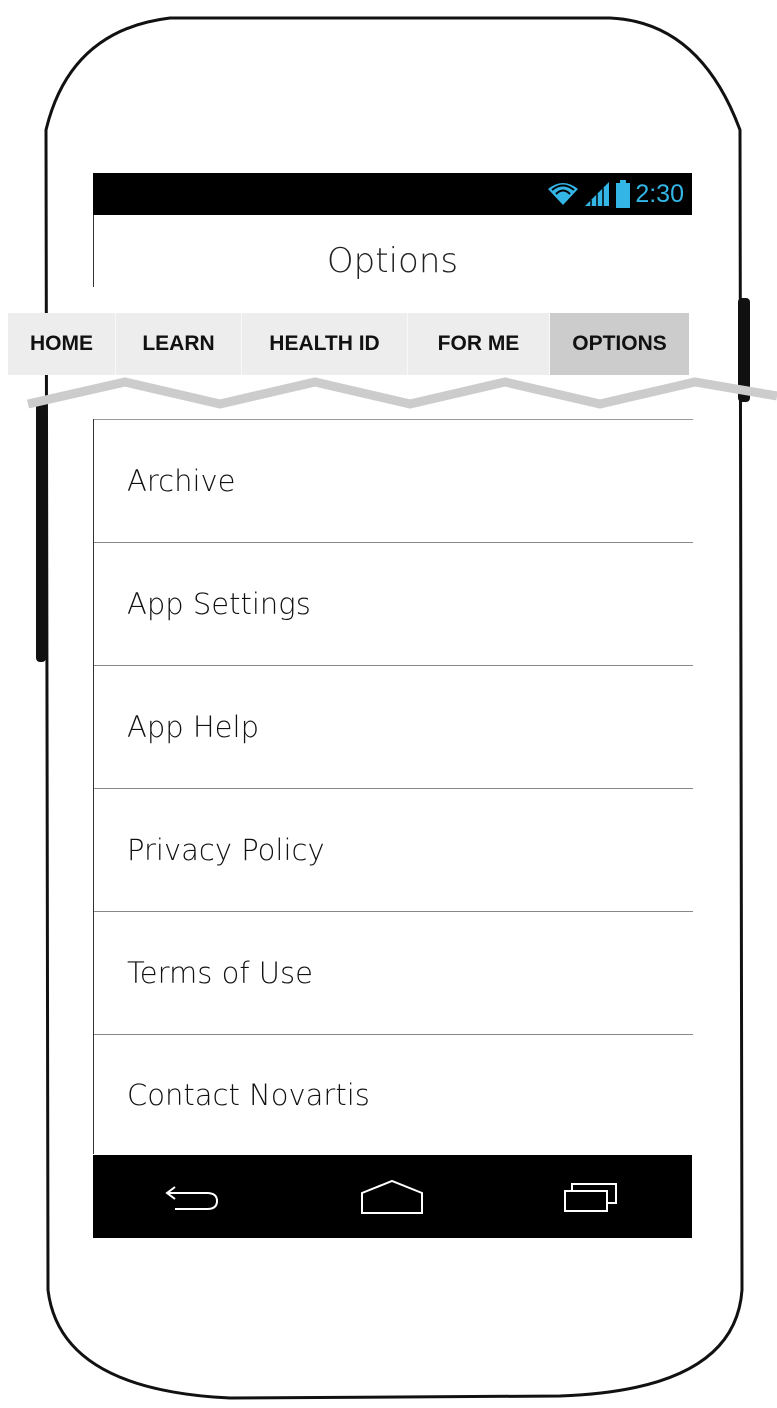 The height and width of the screenshot is (1408, 777). Describe the element at coordinates (179, 344) in the screenshot. I see `tab-learn: LEARN` at that location.